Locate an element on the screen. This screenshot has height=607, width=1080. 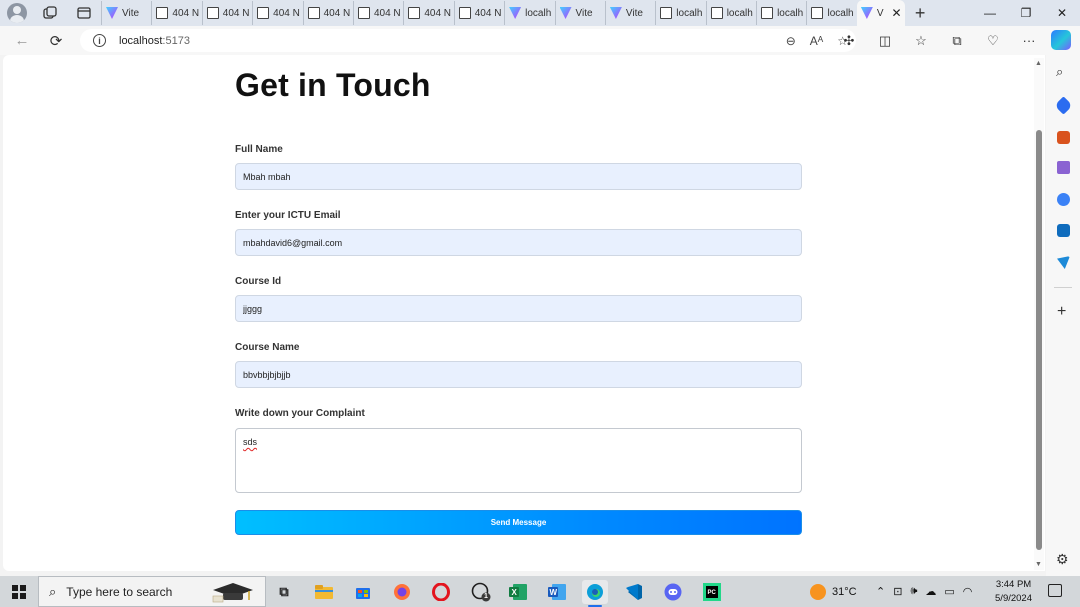
tab-11: Vite is located at coordinates (629, 13).